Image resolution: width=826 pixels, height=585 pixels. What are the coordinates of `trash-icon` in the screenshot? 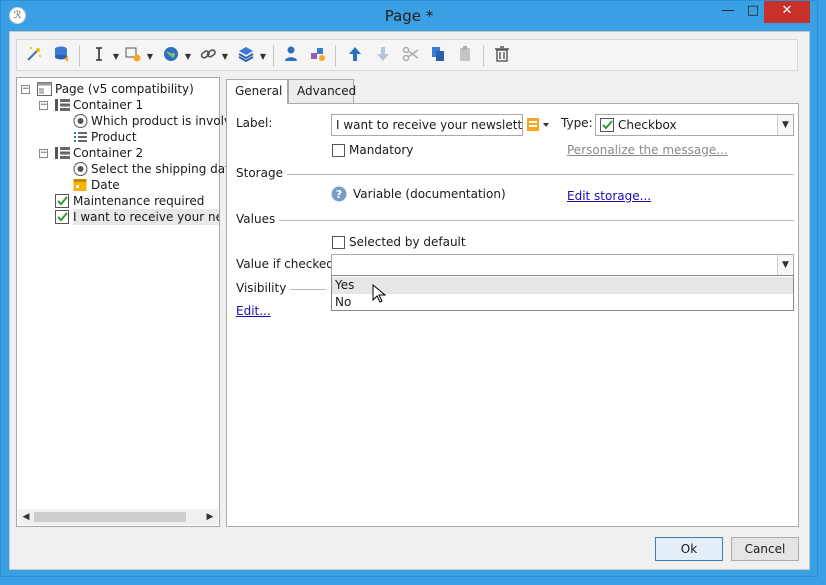 It's located at (502, 56).